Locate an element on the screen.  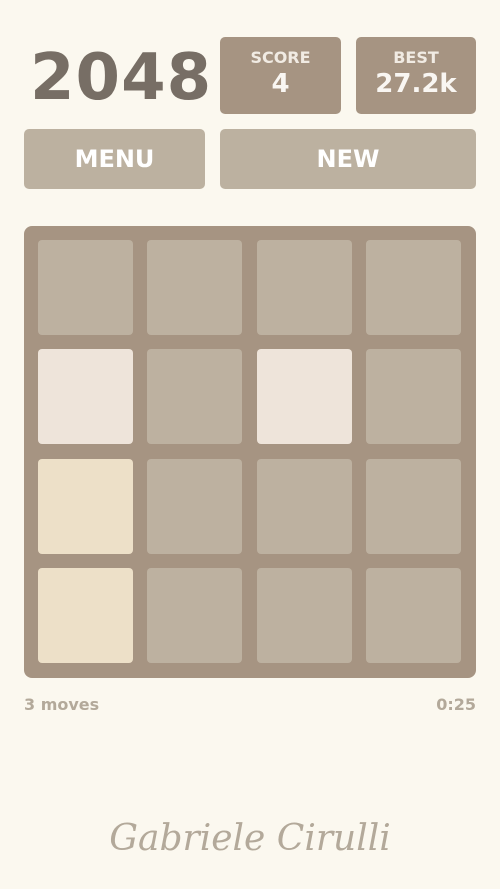
move-counter: 3 moves is located at coordinates (62, 704).